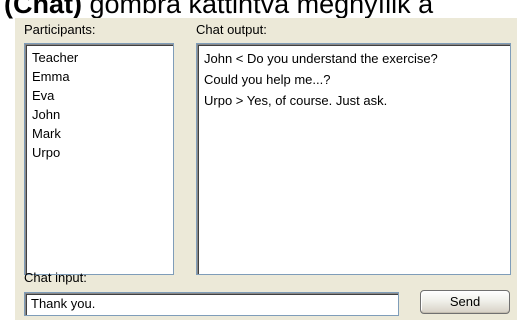  Describe the element at coordinates (267, 79) in the screenshot. I see `chat-message: Could you help me...?` at that location.